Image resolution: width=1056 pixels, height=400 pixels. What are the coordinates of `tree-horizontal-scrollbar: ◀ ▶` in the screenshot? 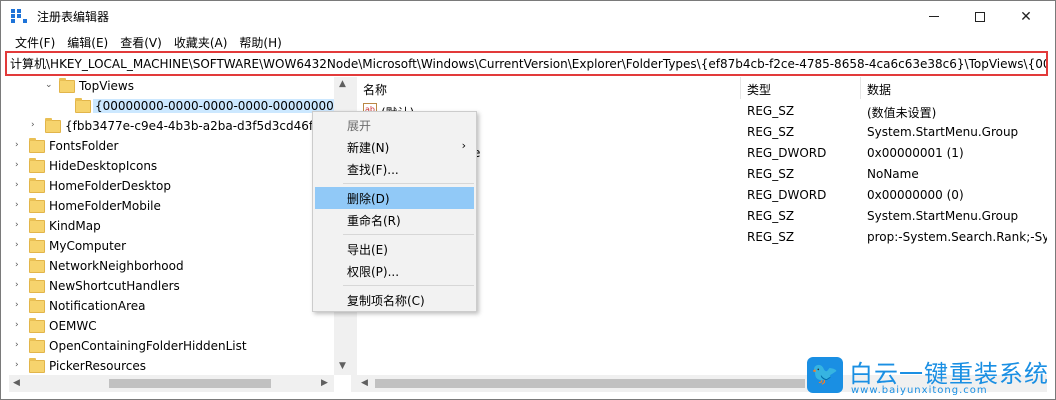 It's located at (171, 383).